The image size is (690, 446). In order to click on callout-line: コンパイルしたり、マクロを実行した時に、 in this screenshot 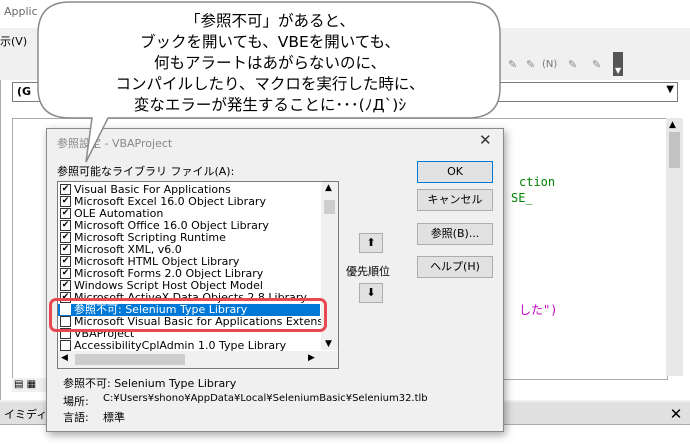, I will do `click(270, 84)`.